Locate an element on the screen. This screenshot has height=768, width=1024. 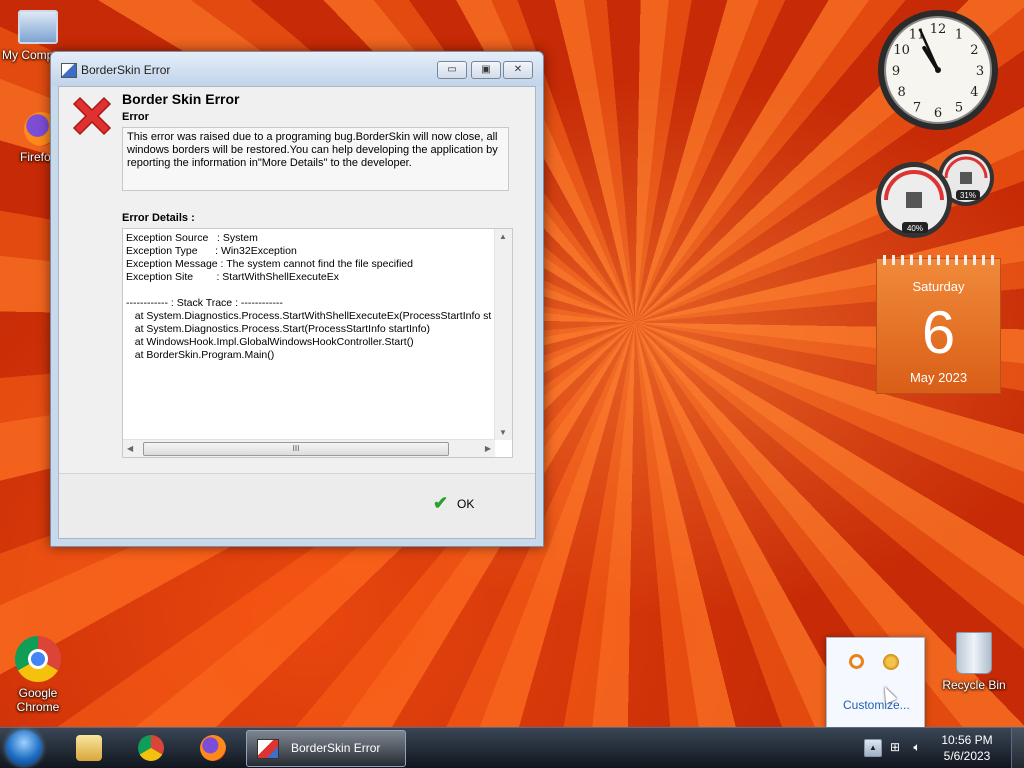
clock-number: 4 is located at coordinates (974, 92).